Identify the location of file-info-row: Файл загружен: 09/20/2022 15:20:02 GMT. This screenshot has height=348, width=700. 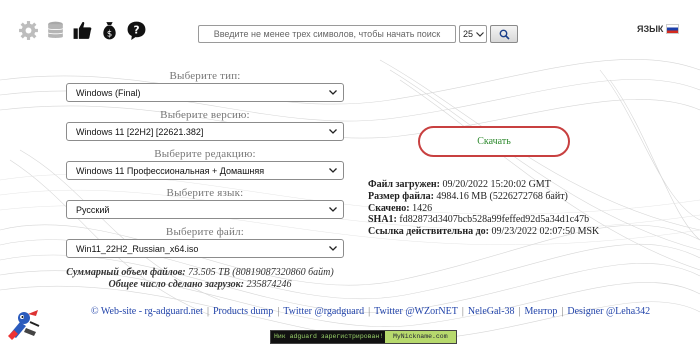
(483, 185).